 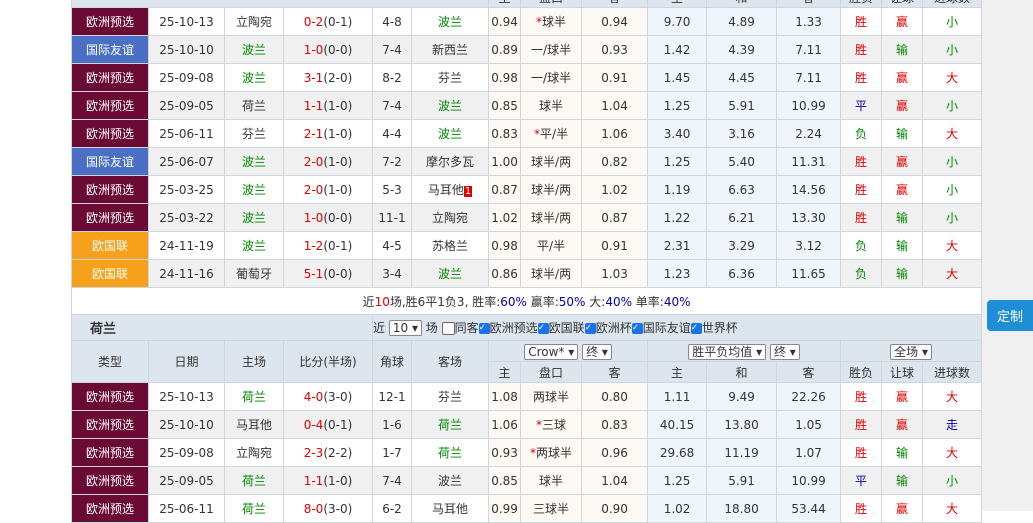 What do you see at coordinates (466, 328) in the screenshot?
I see `same-host-label: 同客` at bounding box center [466, 328].